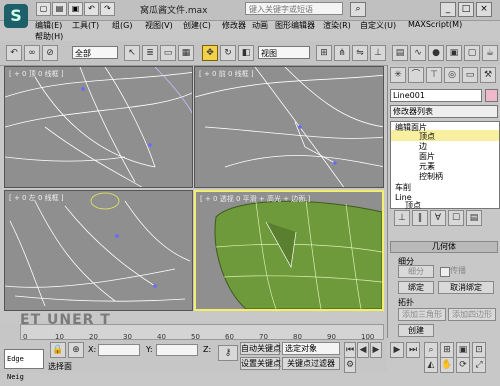 The image size is (500, 386). Describe the element at coordinates (463, 365) in the screenshot. I see `orbit-icon: ⟳` at that location.